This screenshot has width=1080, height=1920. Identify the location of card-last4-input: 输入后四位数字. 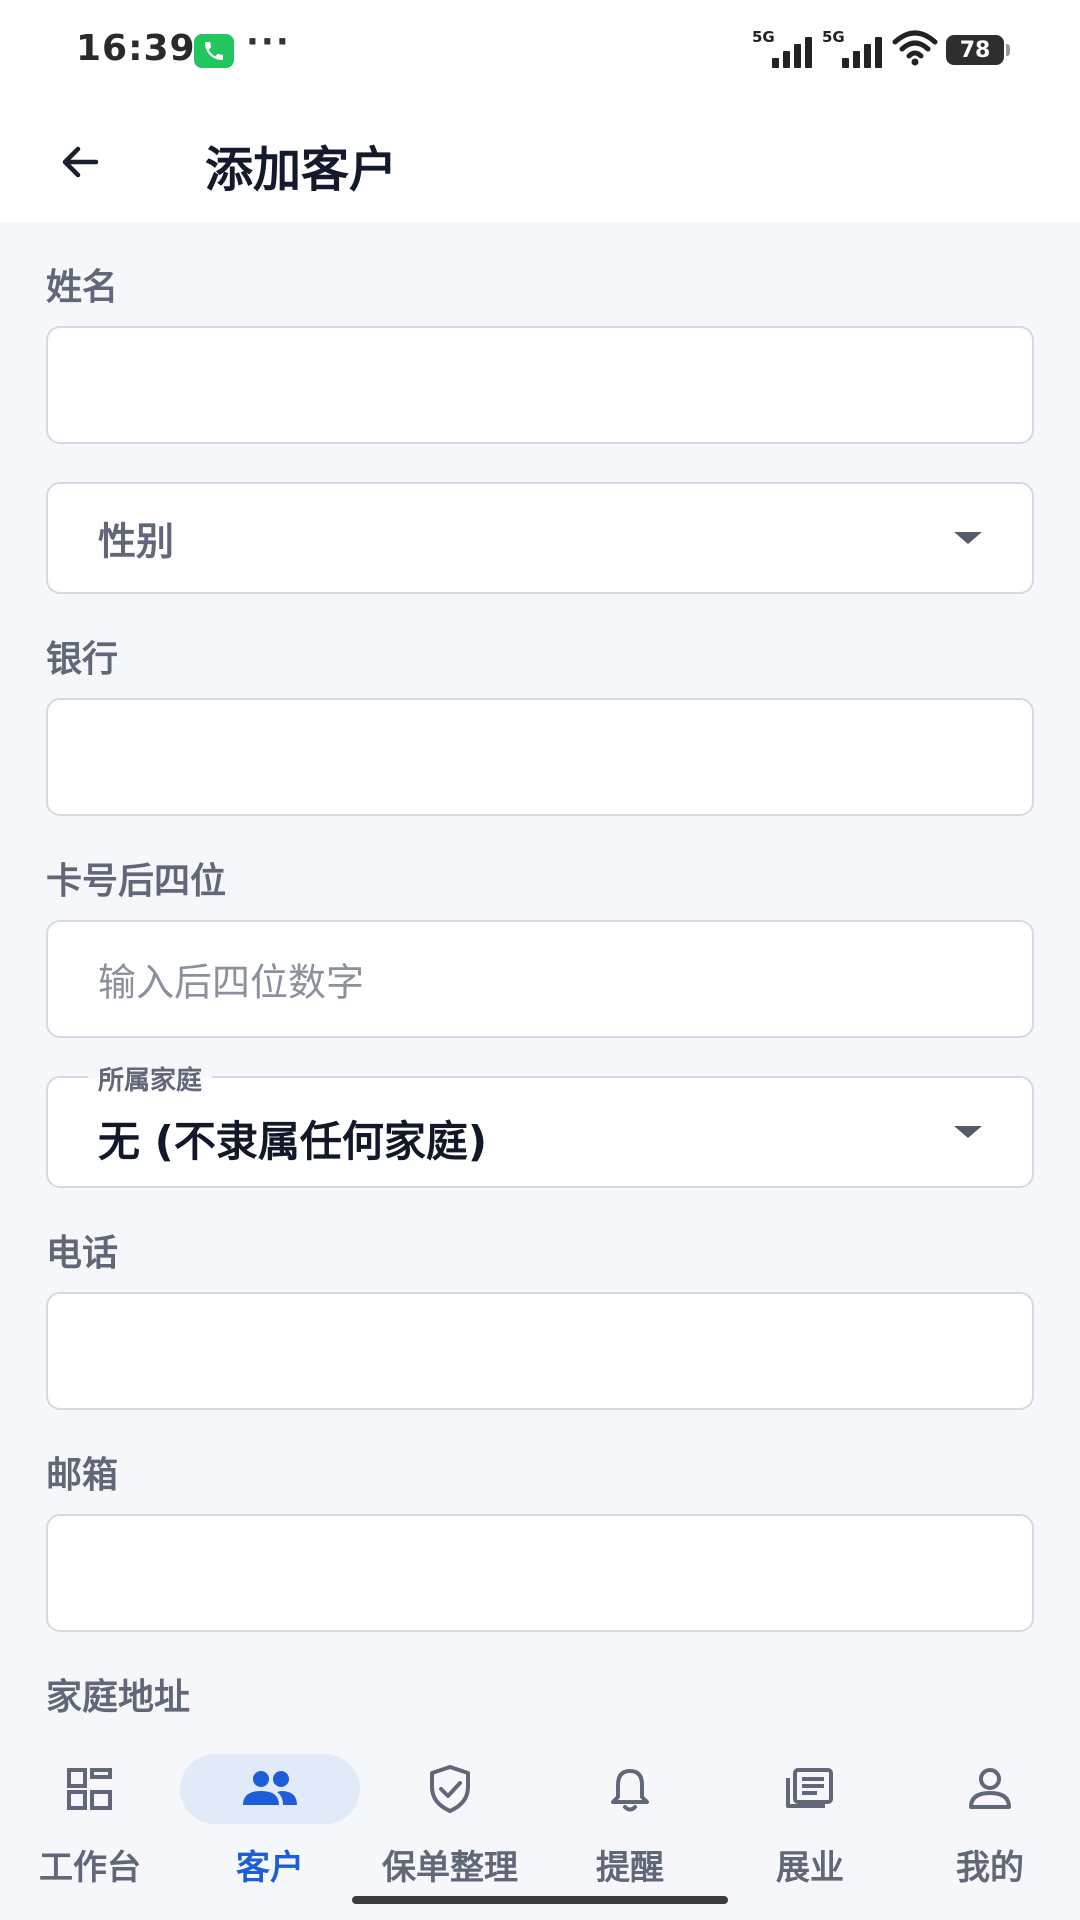
(540, 979).